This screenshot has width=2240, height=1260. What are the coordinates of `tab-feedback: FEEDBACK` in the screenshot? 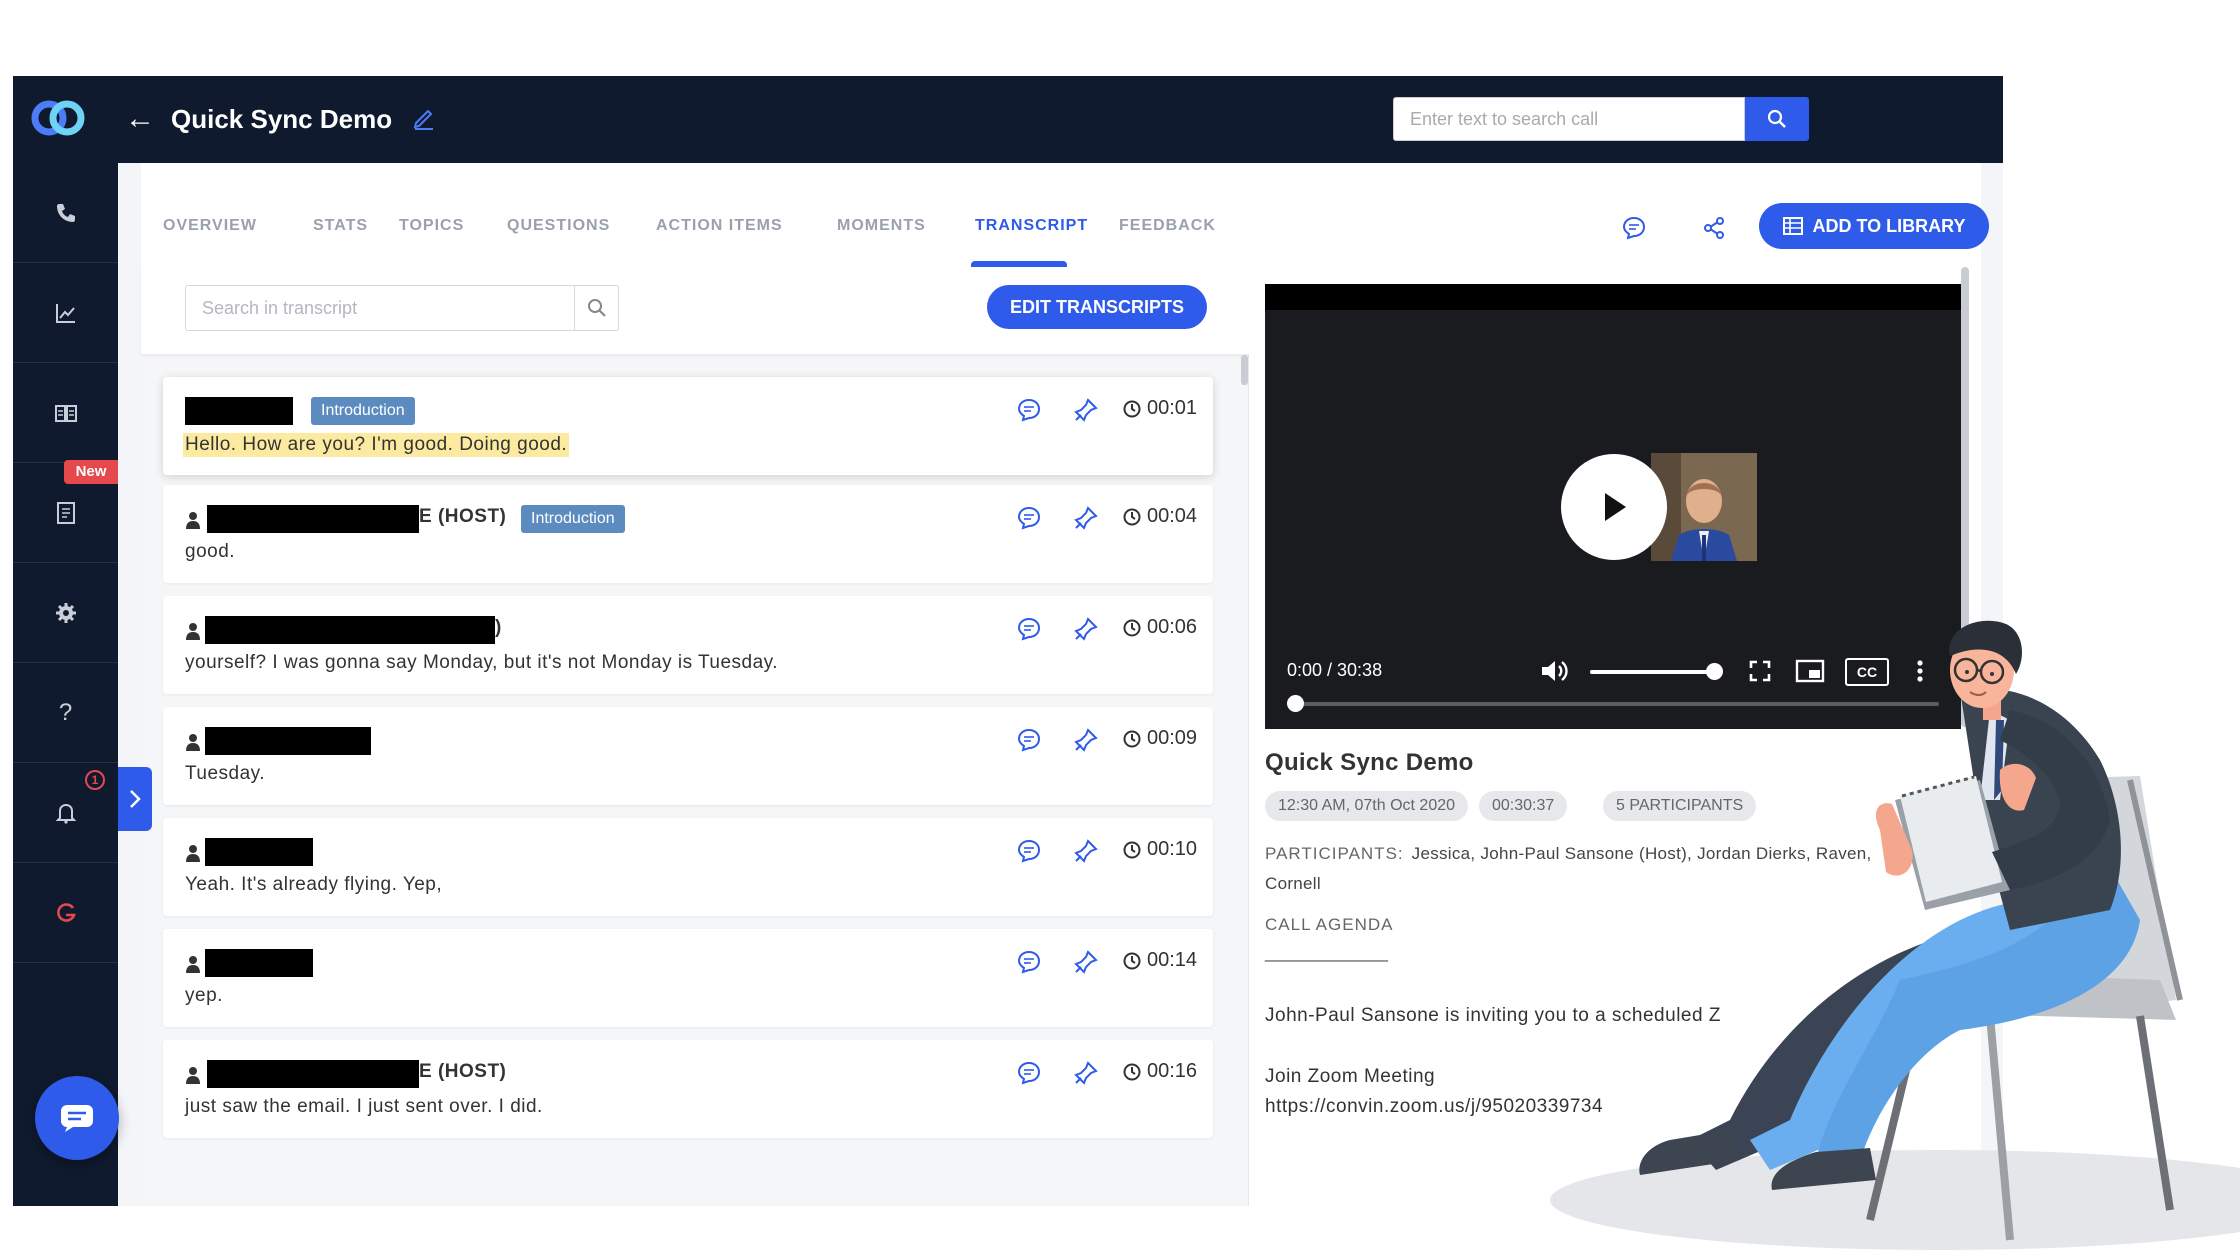 It's located at (1167, 226).